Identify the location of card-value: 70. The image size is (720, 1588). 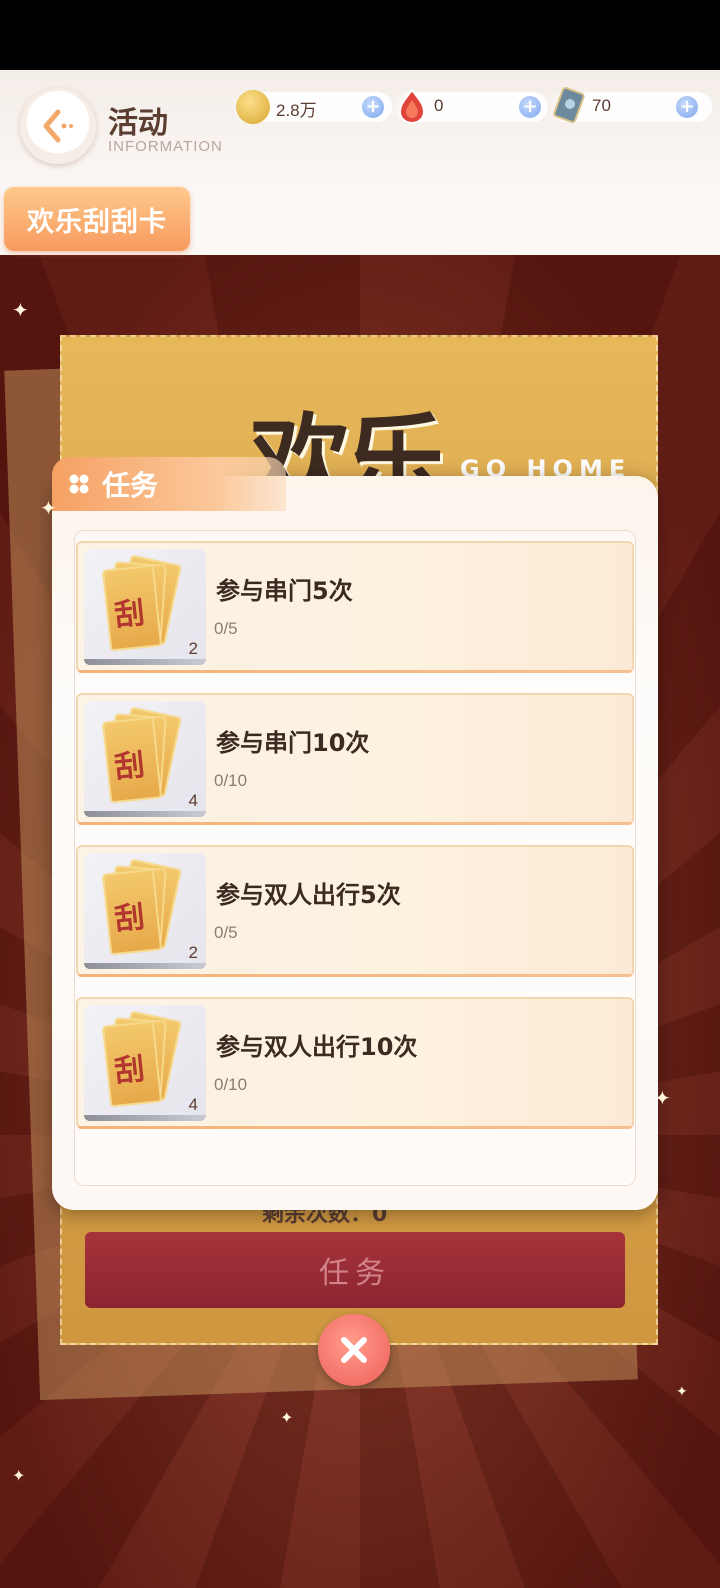
(601, 105).